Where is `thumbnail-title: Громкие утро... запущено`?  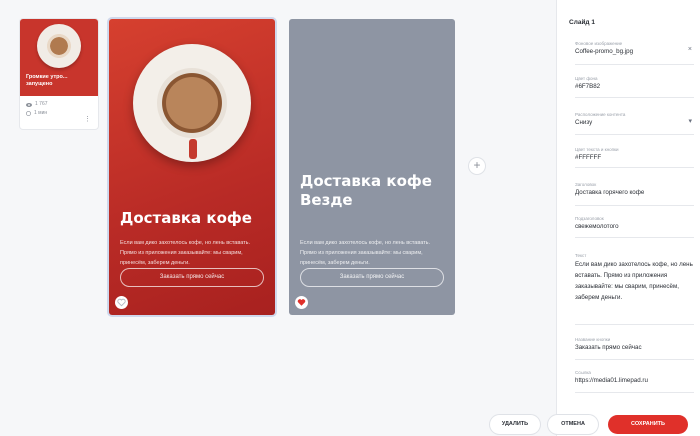
thumbnail-title: Громкие утро... запущено is located at coordinates (47, 80).